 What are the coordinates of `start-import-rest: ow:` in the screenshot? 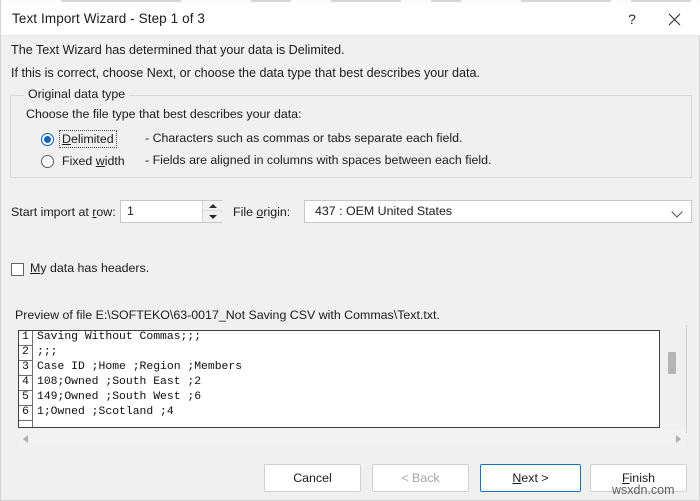 It's located at (106, 212).